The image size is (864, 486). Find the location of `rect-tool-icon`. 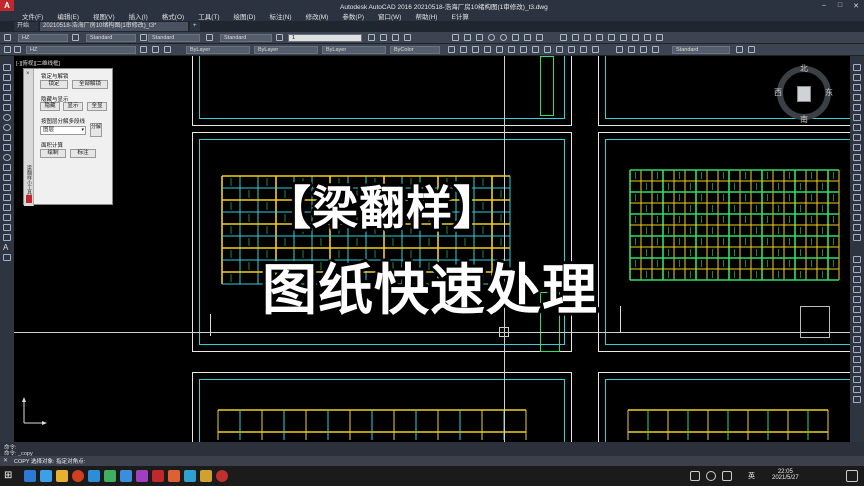

rect-tool-icon is located at coordinates (7, 107).